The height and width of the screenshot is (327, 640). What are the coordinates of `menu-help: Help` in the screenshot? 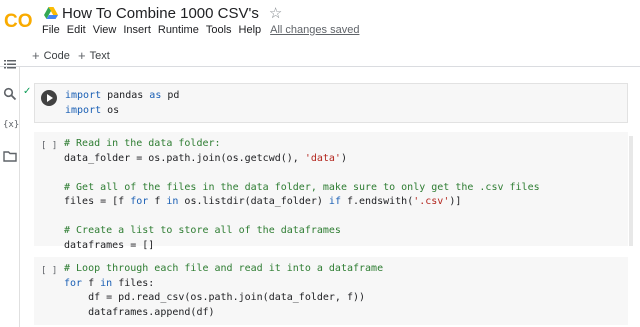 It's located at (250, 30).